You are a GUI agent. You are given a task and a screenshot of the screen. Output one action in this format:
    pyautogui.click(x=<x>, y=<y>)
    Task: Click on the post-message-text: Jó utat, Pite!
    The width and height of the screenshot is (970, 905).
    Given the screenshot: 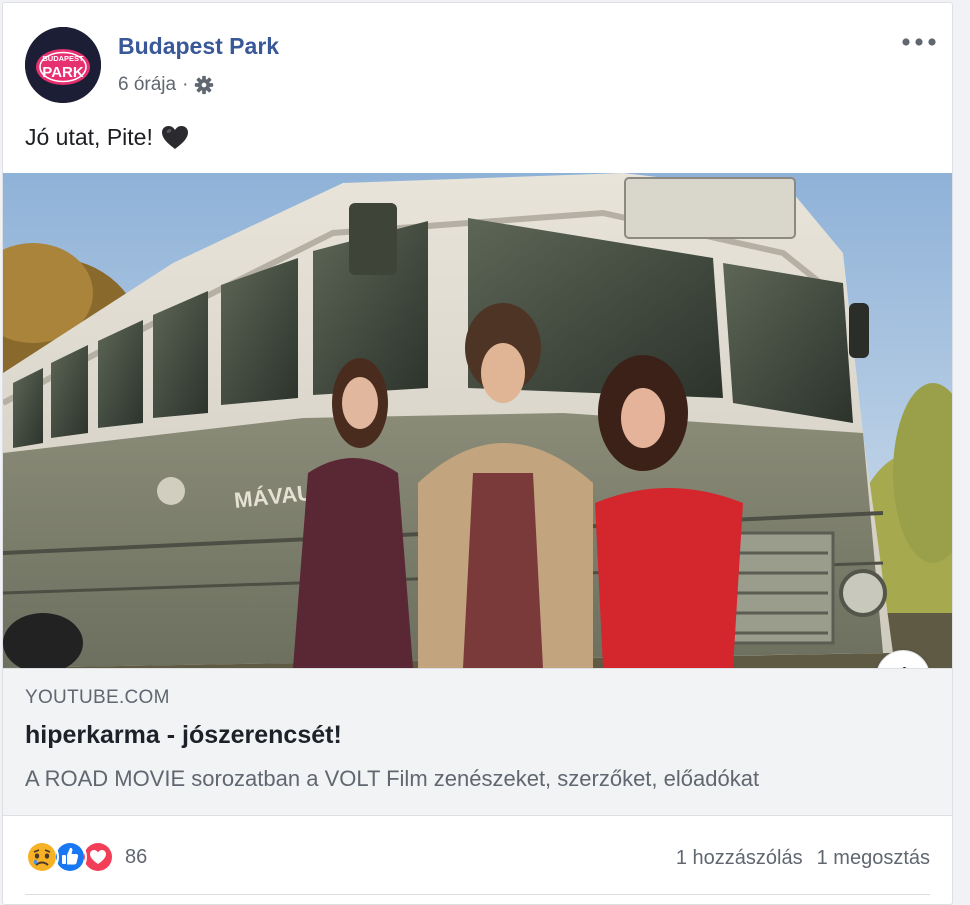 What is the action you would take?
    pyautogui.click(x=89, y=137)
    